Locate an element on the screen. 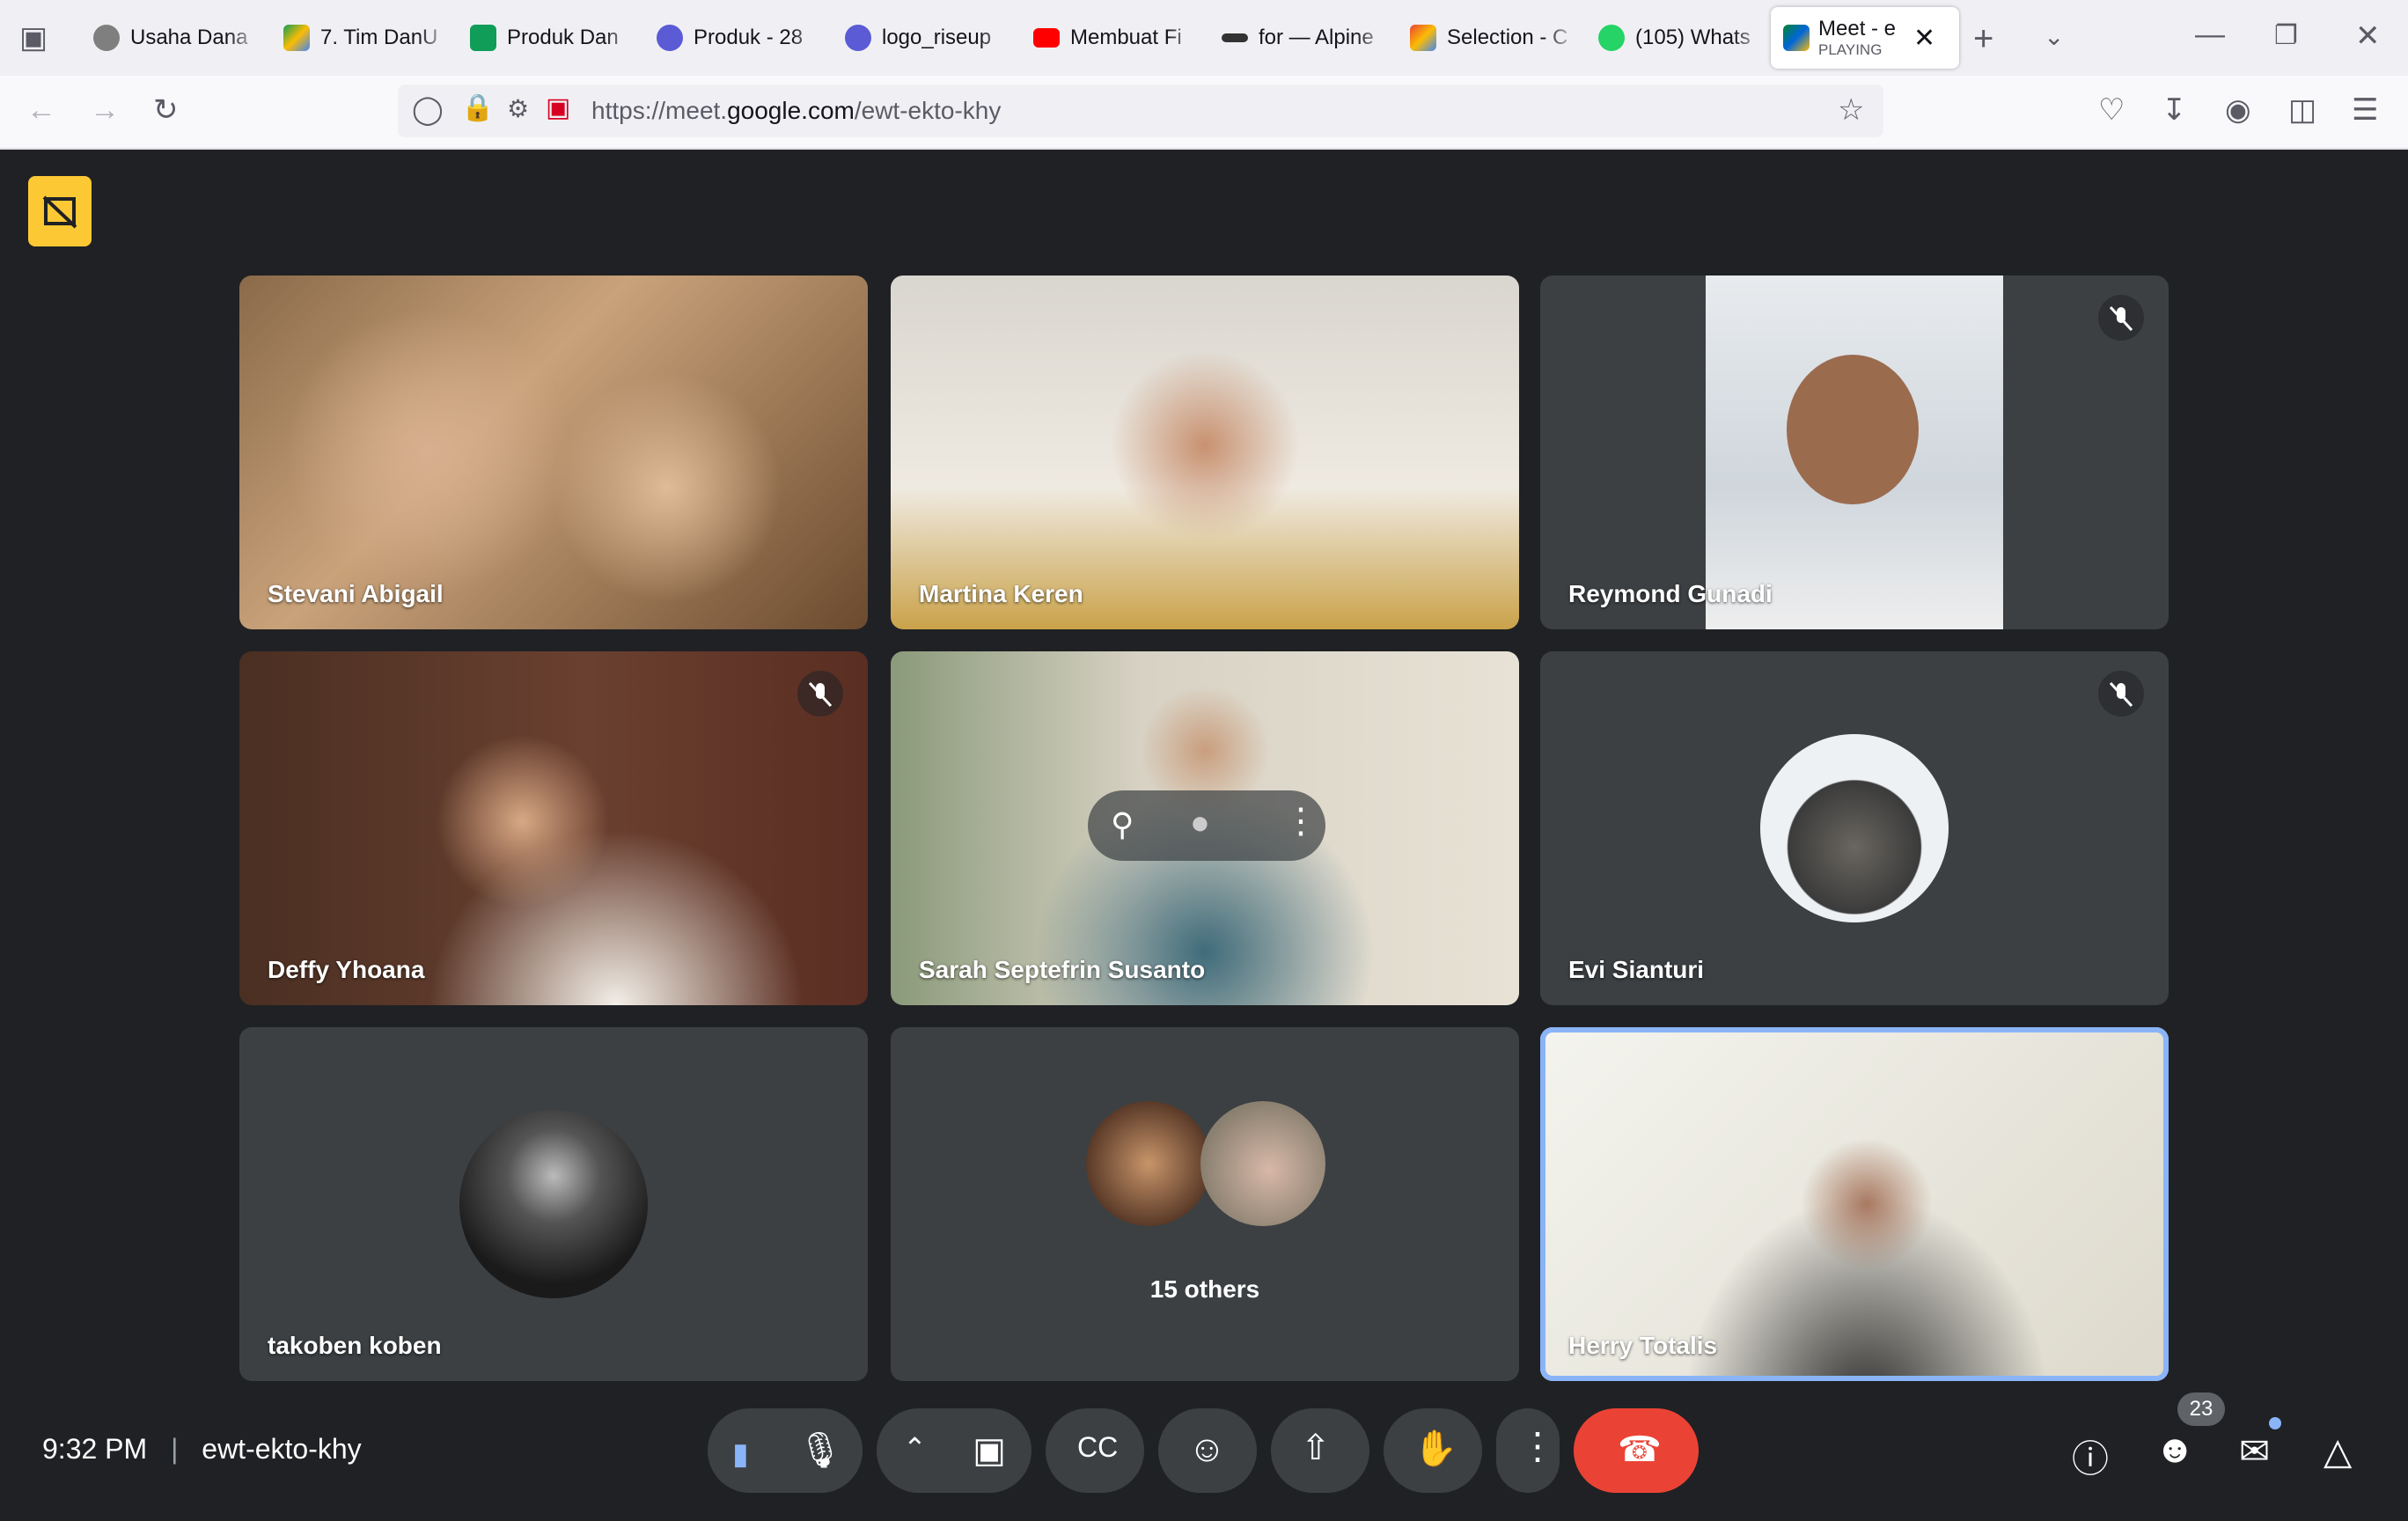 This screenshot has height=1521, width=2408. present-icon: ⇧ is located at coordinates (1316, 1448).